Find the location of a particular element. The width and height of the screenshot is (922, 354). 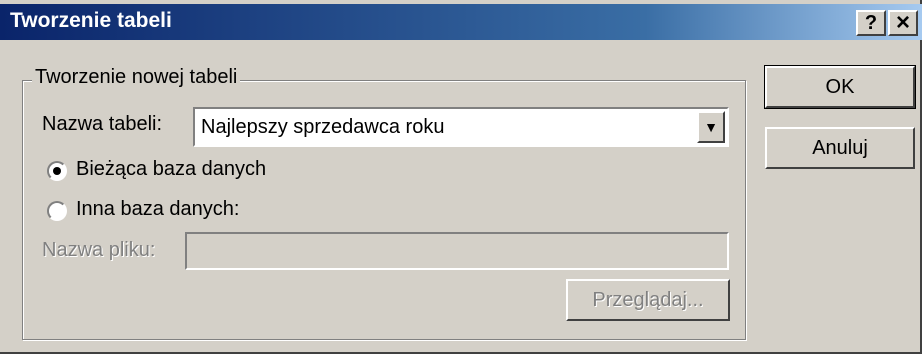

table-name-combobox: Najlepszy sprzedawca roku ▼ is located at coordinates (461, 127).